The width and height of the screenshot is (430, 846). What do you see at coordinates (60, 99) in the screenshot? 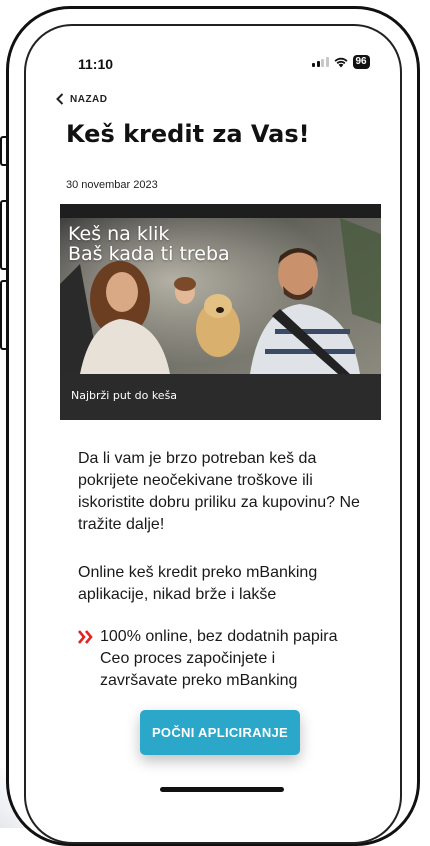
I see `chevron-left-icon` at bounding box center [60, 99].